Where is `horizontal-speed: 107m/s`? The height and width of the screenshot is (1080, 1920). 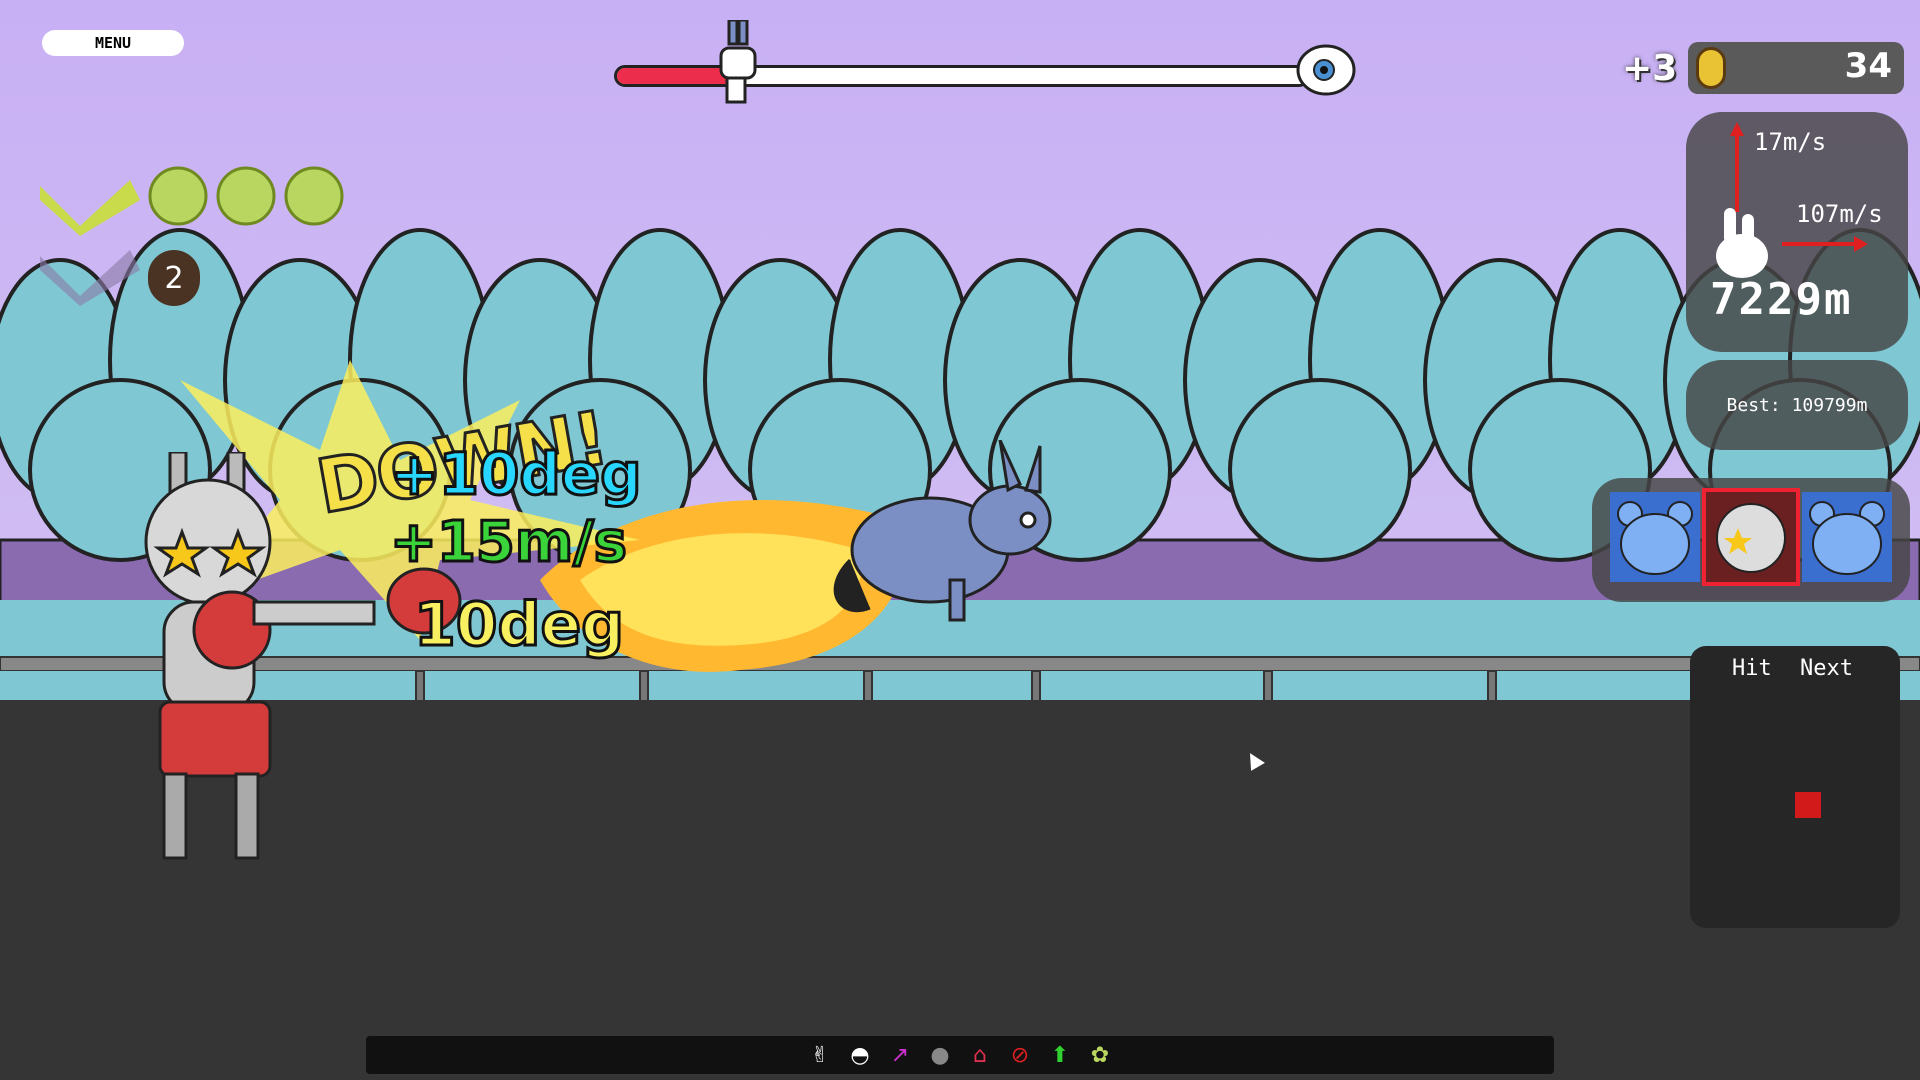
horizontal-speed: 107m/s is located at coordinates (1839, 214).